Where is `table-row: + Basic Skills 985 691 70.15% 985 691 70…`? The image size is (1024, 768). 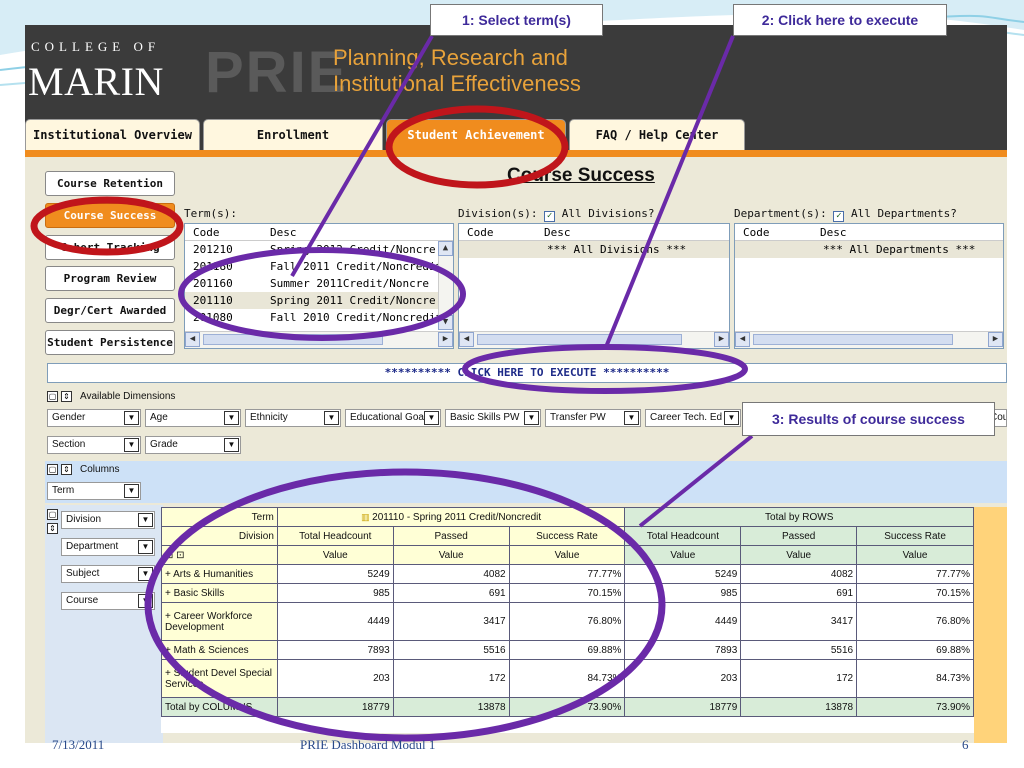 table-row: + Basic Skills 985 691 70.15% 985 691 70… is located at coordinates (567, 593).